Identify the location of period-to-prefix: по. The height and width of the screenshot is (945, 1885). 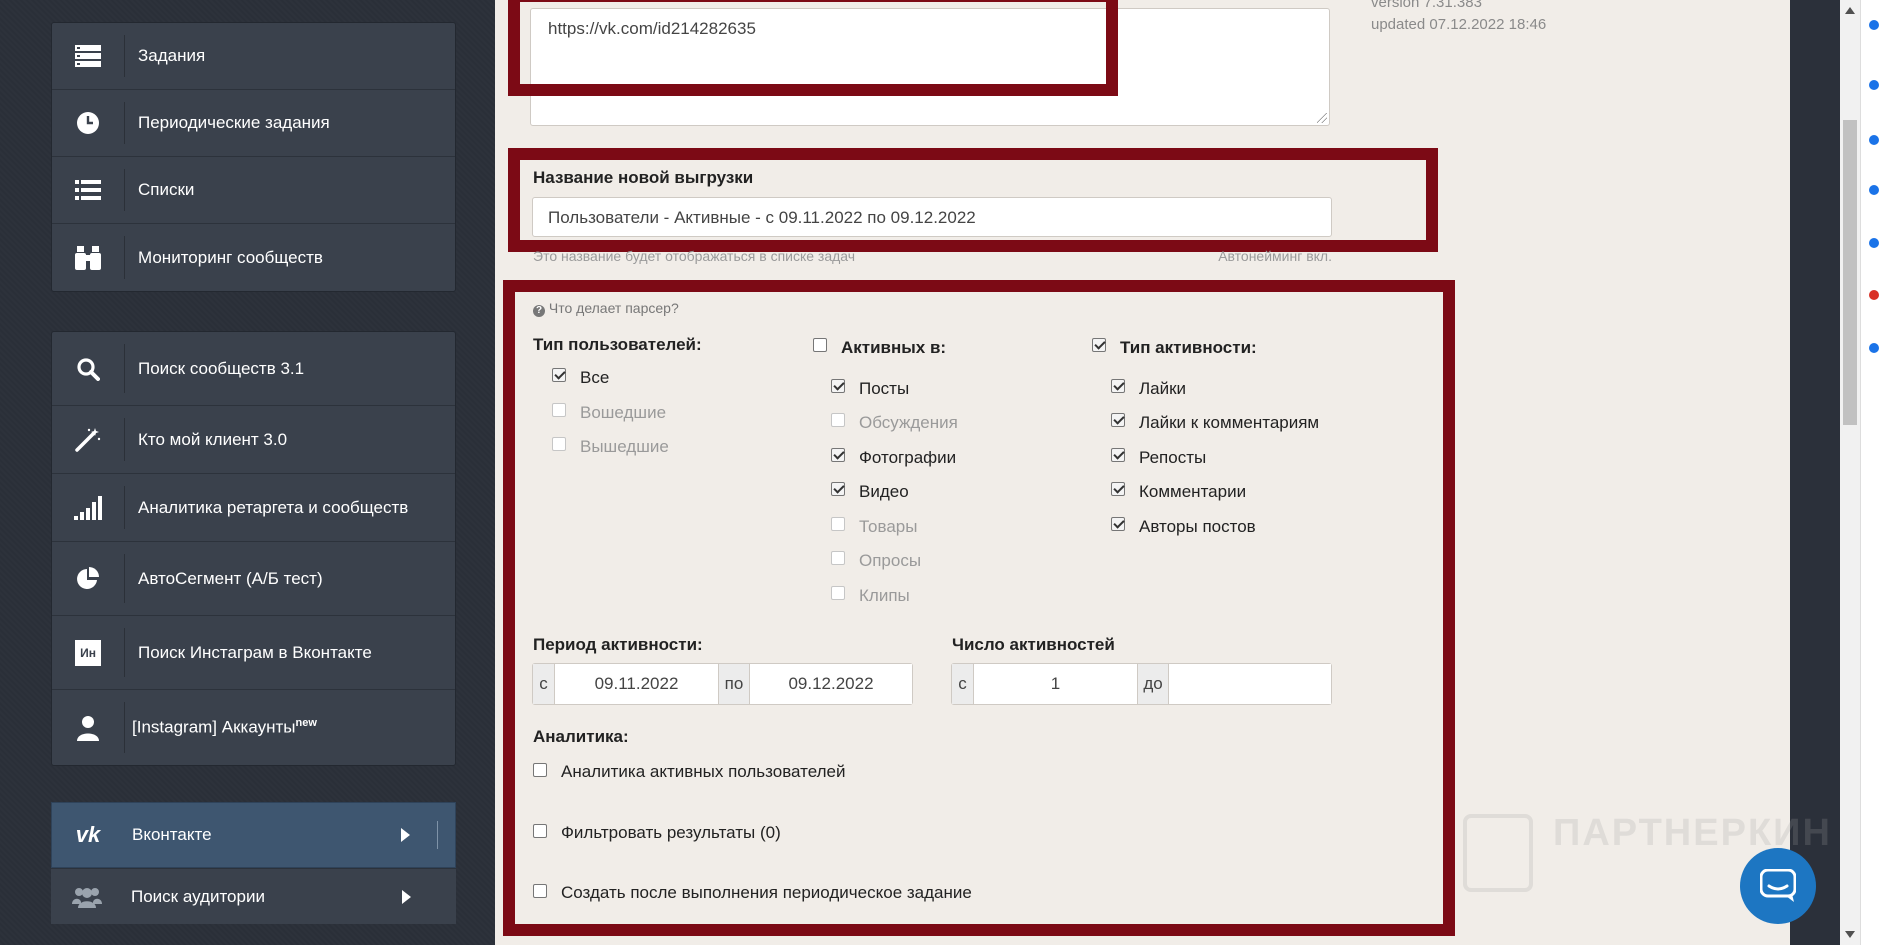
(734, 684).